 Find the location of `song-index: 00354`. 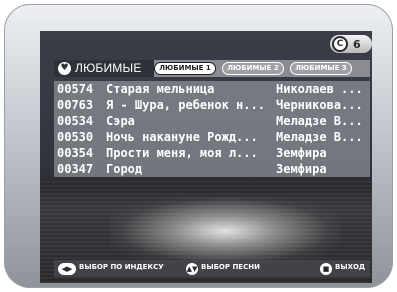

song-index: 00354 is located at coordinates (75, 153).